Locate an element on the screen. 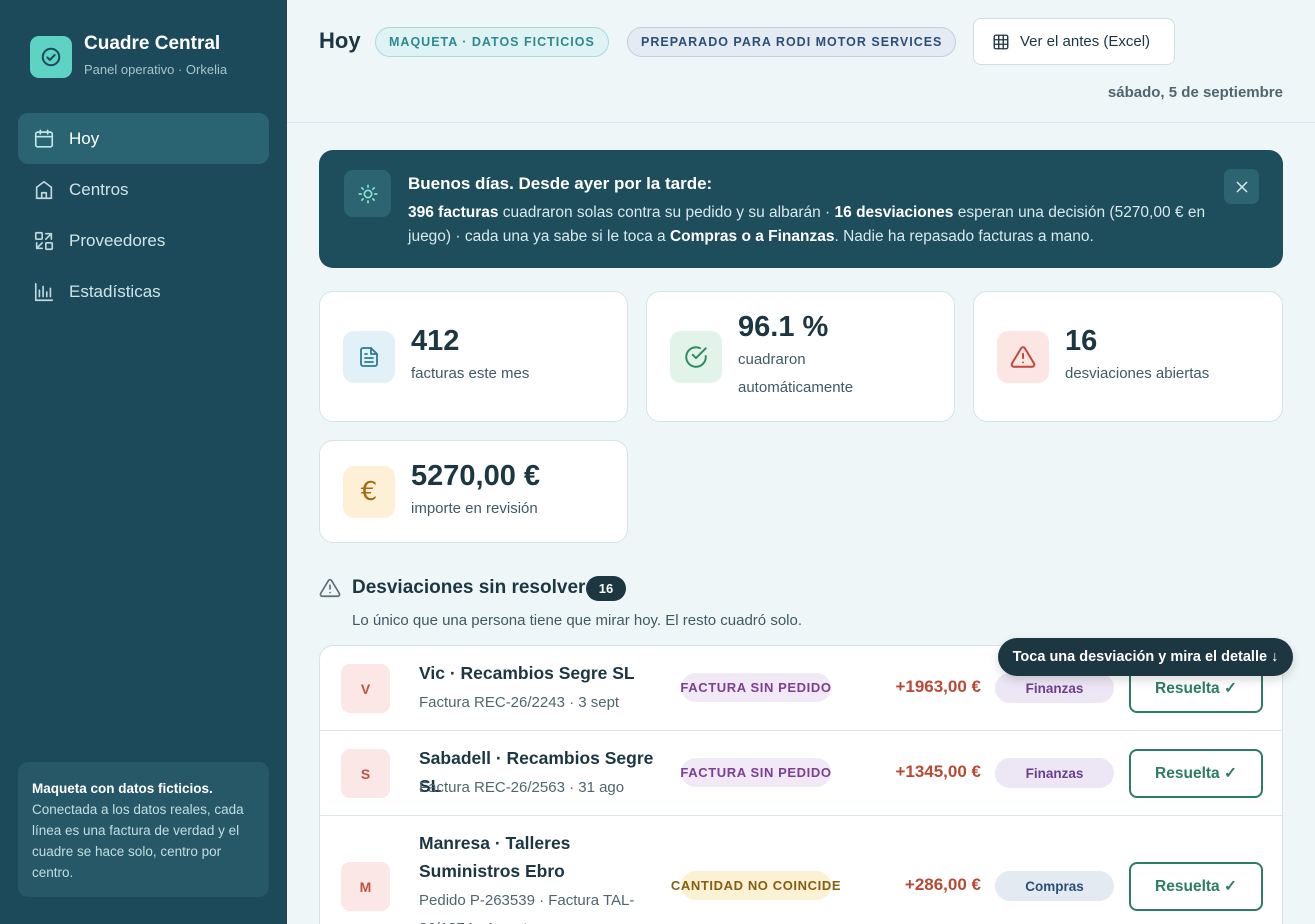  suppliers-icon is located at coordinates (44, 240).